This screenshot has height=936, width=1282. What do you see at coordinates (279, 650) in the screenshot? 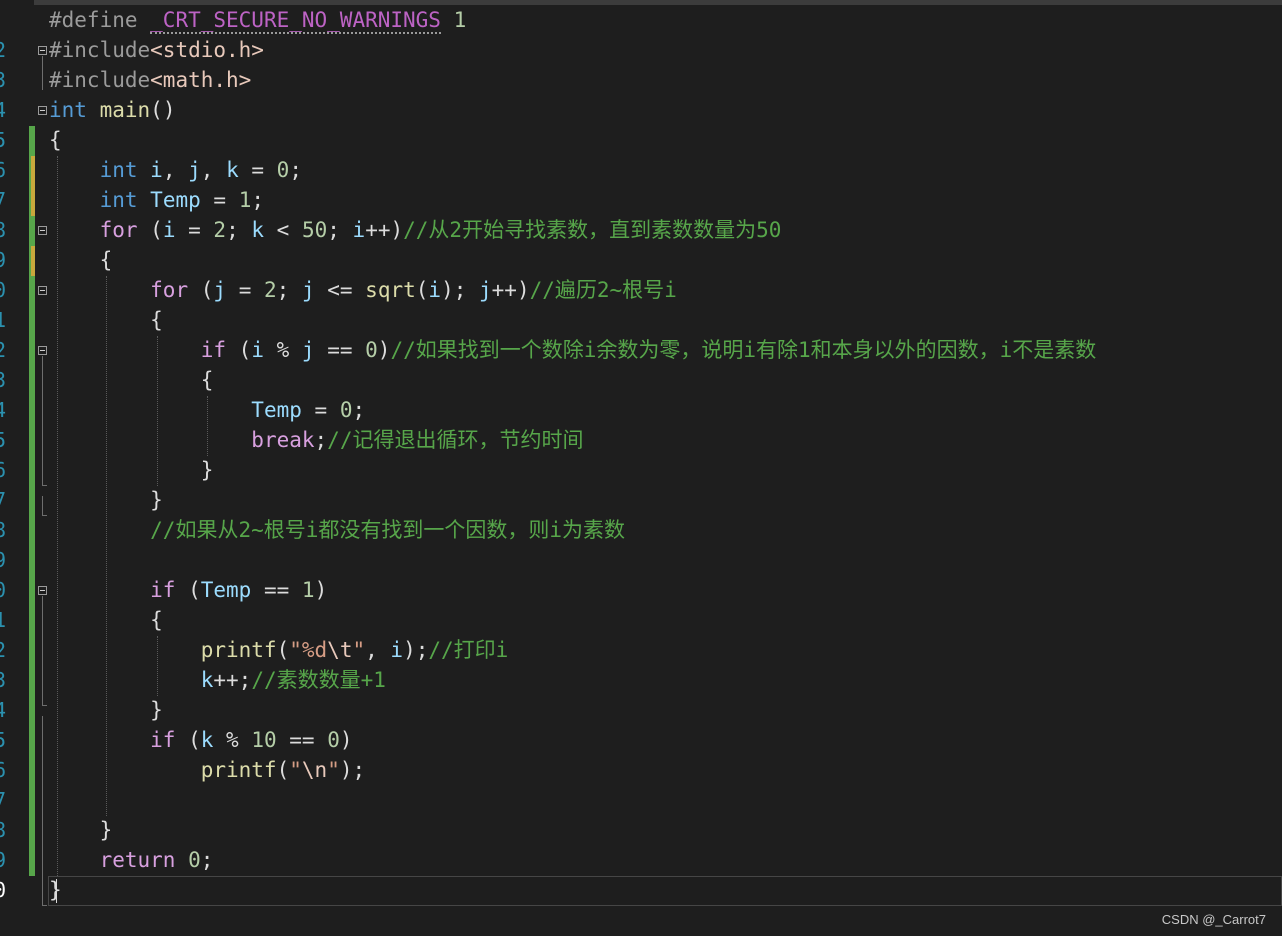
I see `code-line: printf("%d\t", i);//打印i` at bounding box center [279, 650].